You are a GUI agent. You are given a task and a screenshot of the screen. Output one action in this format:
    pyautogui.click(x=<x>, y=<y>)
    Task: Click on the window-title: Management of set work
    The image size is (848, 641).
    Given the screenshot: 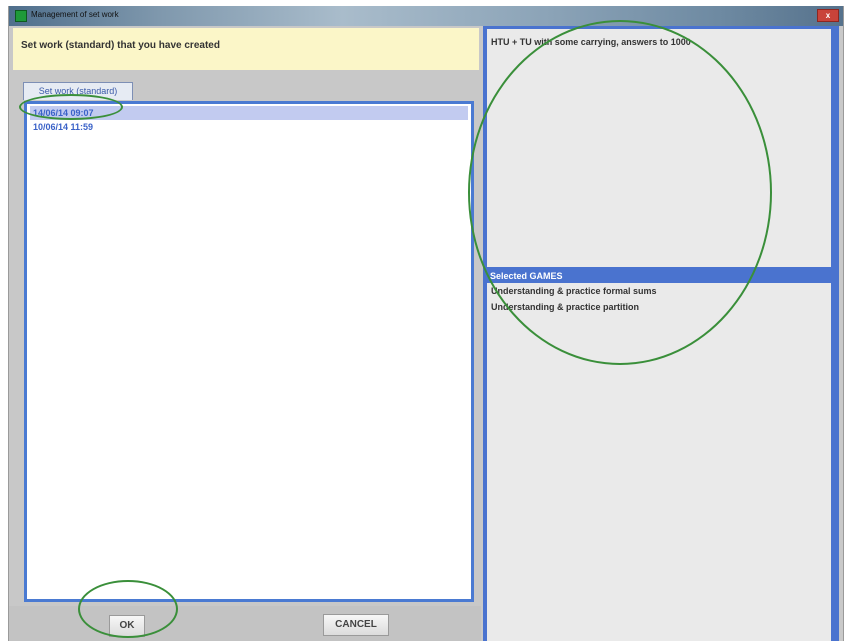 What is the action you would take?
    pyautogui.click(x=75, y=14)
    